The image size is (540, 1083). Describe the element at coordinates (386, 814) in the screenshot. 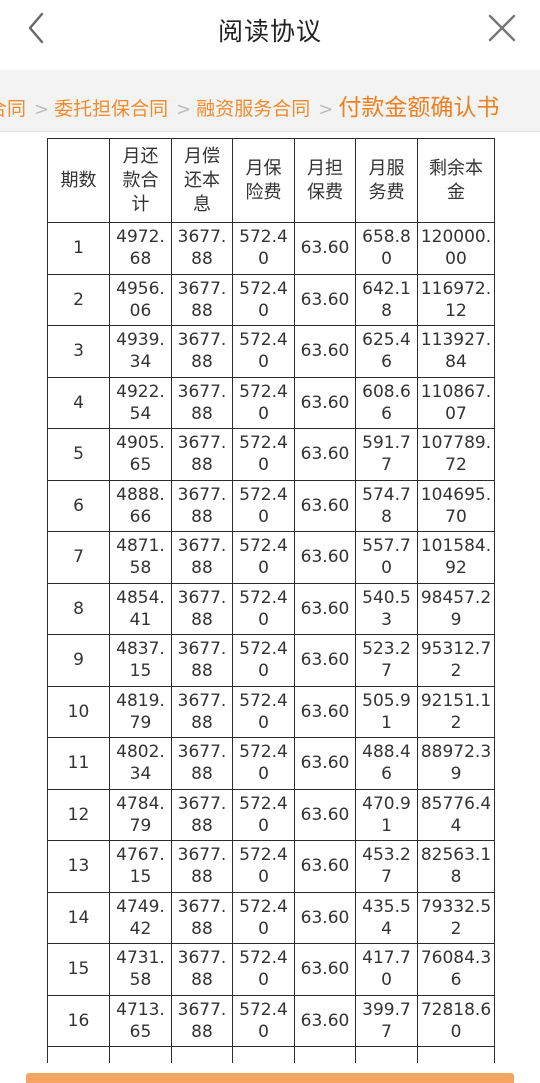

I see `table-cell: 470.91` at that location.